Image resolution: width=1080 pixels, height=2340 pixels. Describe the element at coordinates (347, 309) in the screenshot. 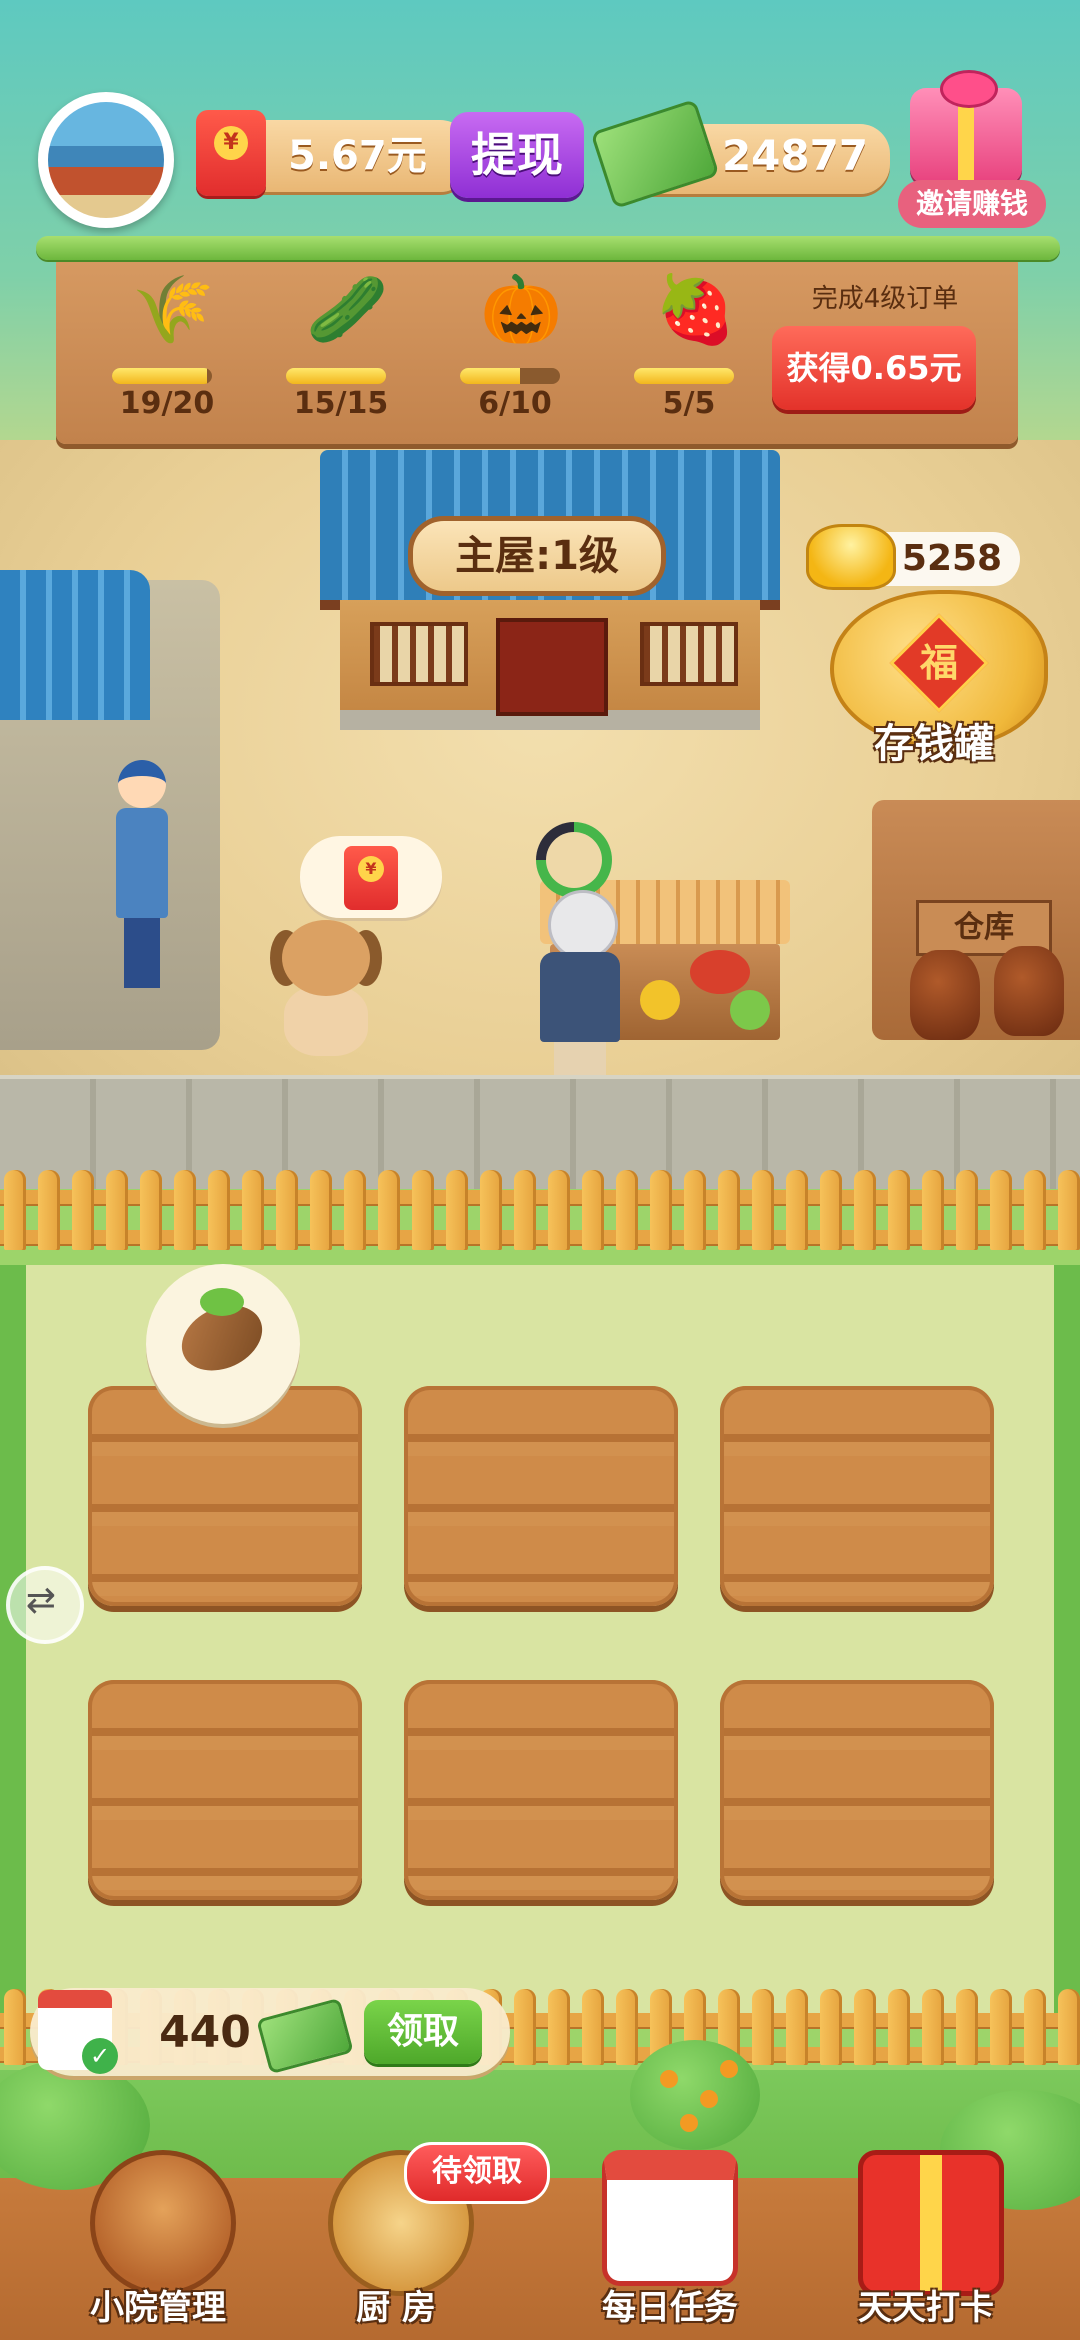

I see `cucumber-icon: 🥒` at that location.